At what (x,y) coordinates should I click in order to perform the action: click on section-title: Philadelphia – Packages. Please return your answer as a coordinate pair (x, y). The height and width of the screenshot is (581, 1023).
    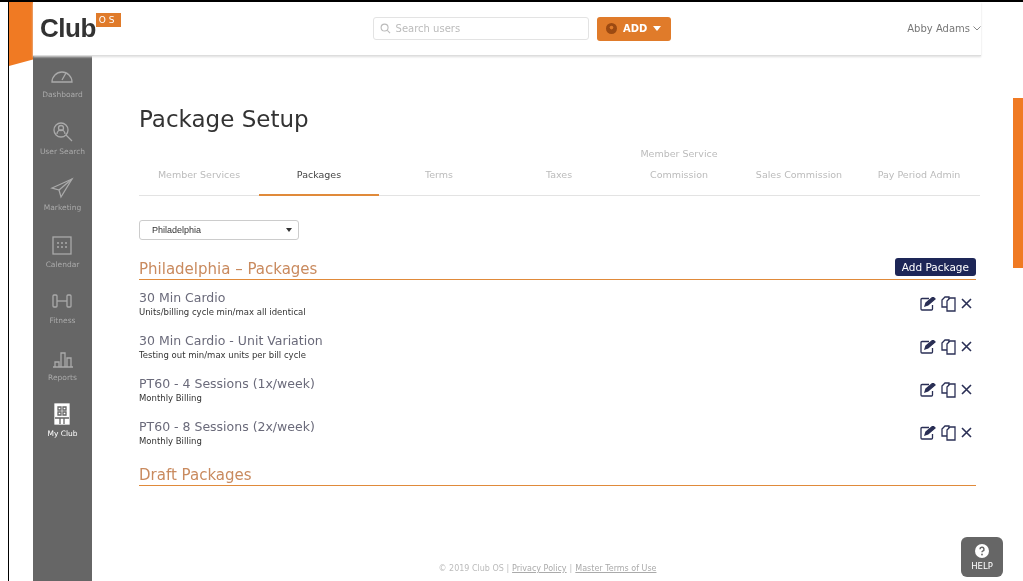
    Looking at the image, I should click on (228, 269).